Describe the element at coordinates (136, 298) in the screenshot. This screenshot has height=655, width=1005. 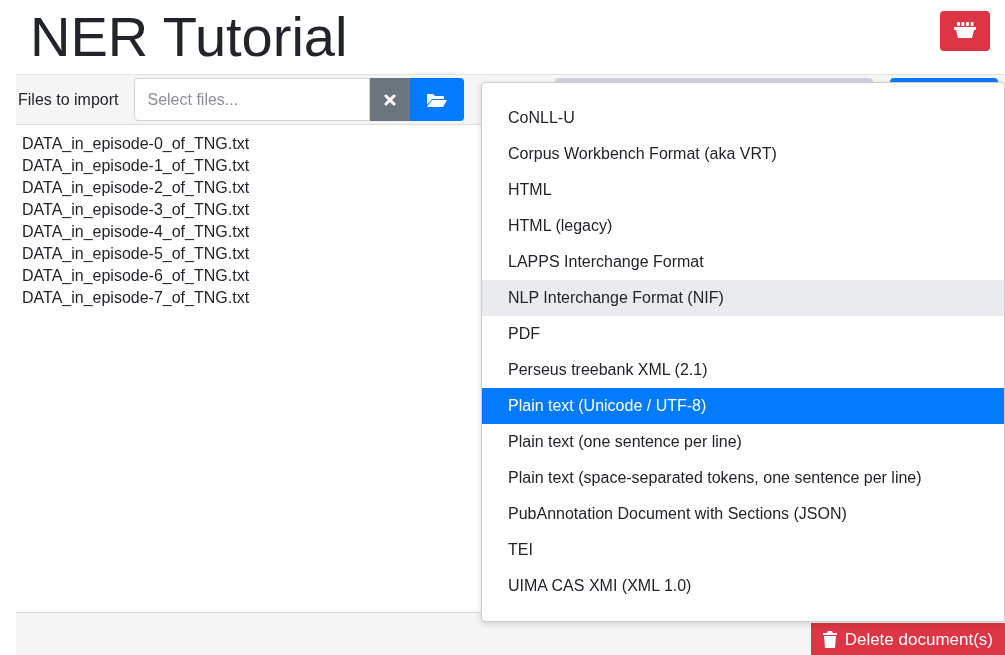
I see `file-list-item: DATA_in_episode-7_of_TNG.txt` at that location.